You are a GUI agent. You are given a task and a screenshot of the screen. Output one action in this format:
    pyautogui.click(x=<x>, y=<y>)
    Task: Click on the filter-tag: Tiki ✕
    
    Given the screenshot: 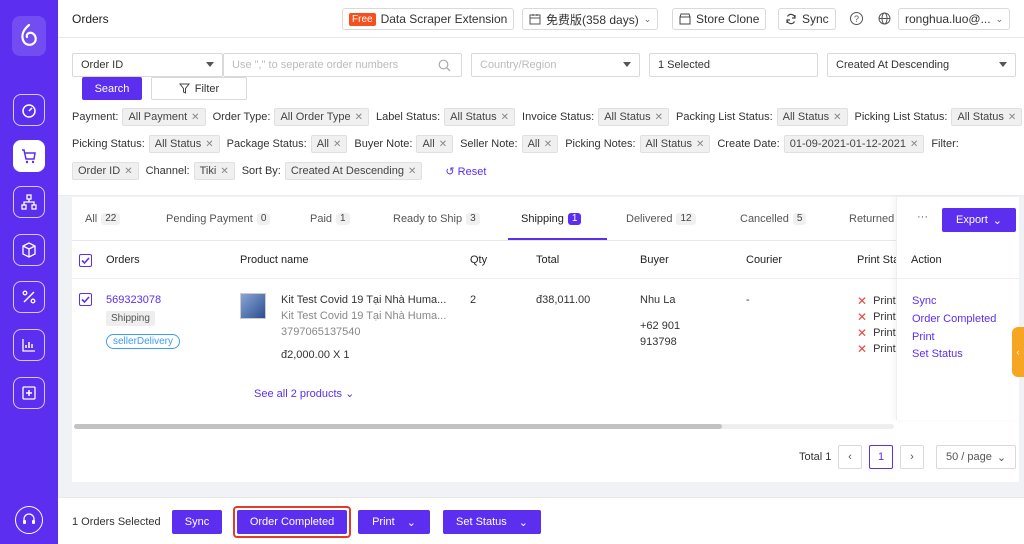 What is the action you would take?
    pyautogui.click(x=214, y=171)
    